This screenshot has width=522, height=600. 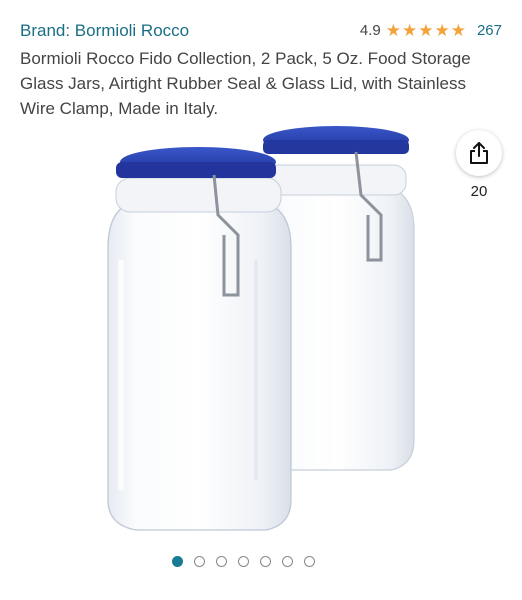 What do you see at coordinates (370, 30) in the screenshot?
I see `rating-value: 4.9` at bounding box center [370, 30].